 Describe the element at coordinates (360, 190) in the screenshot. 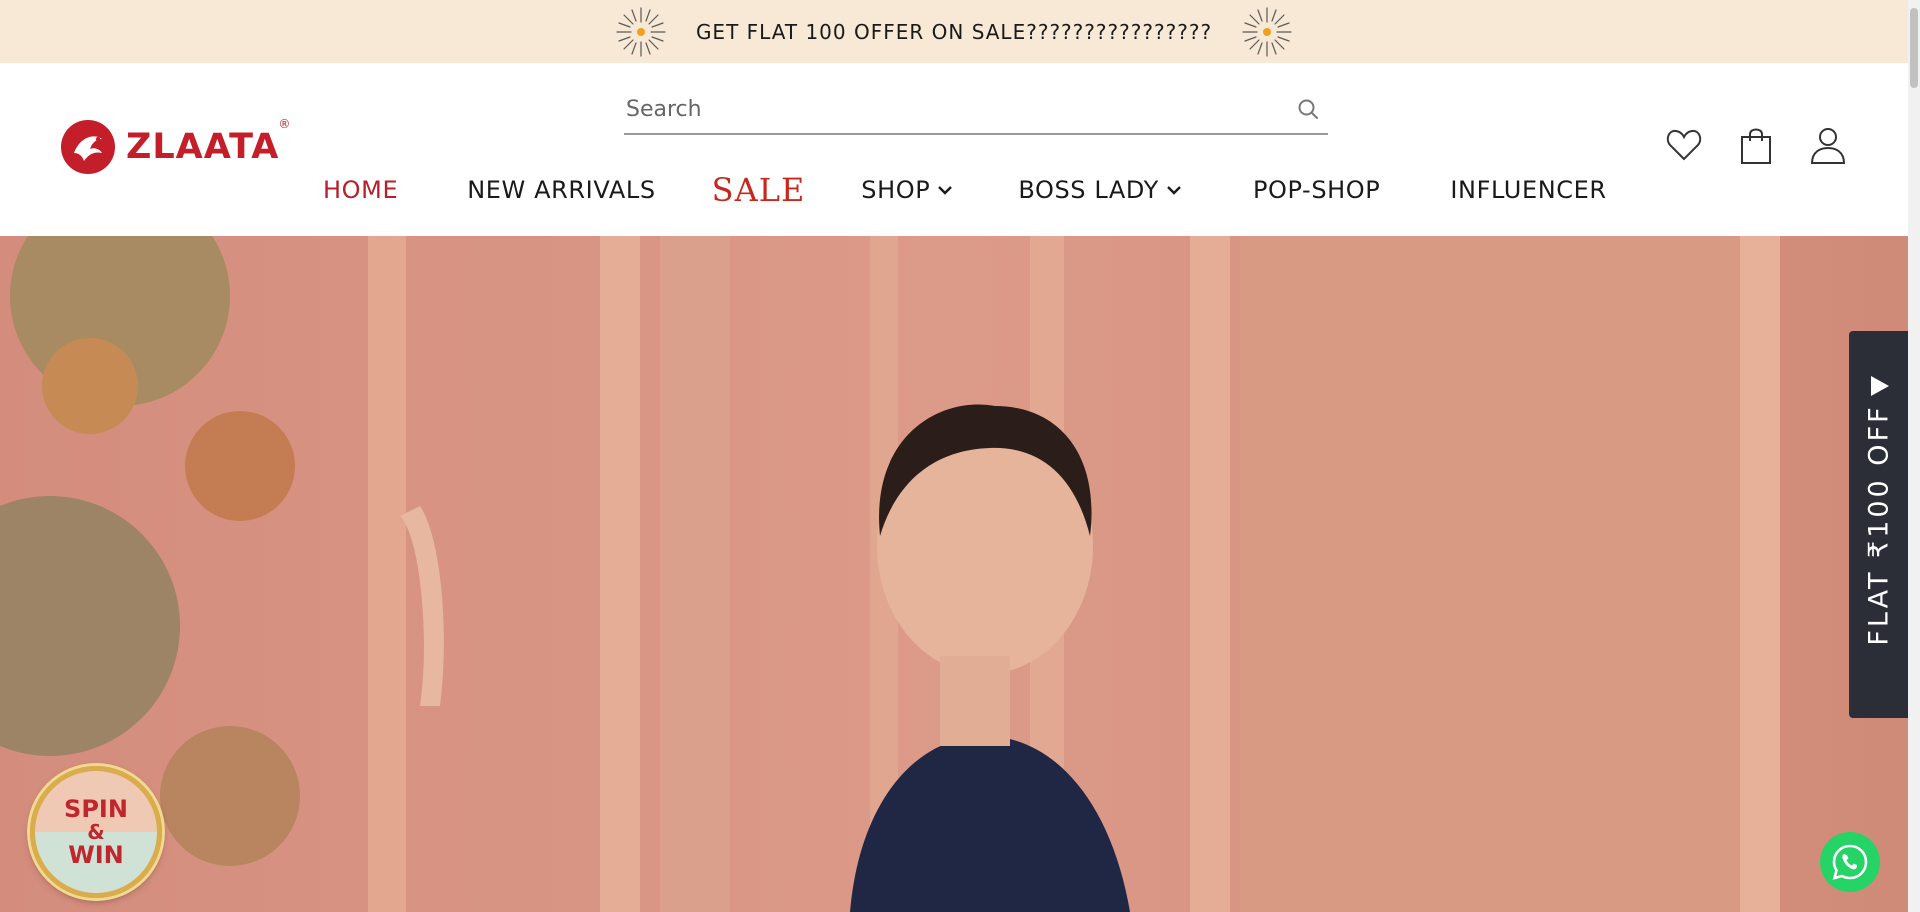

I see `nav-home: HOME` at that location.